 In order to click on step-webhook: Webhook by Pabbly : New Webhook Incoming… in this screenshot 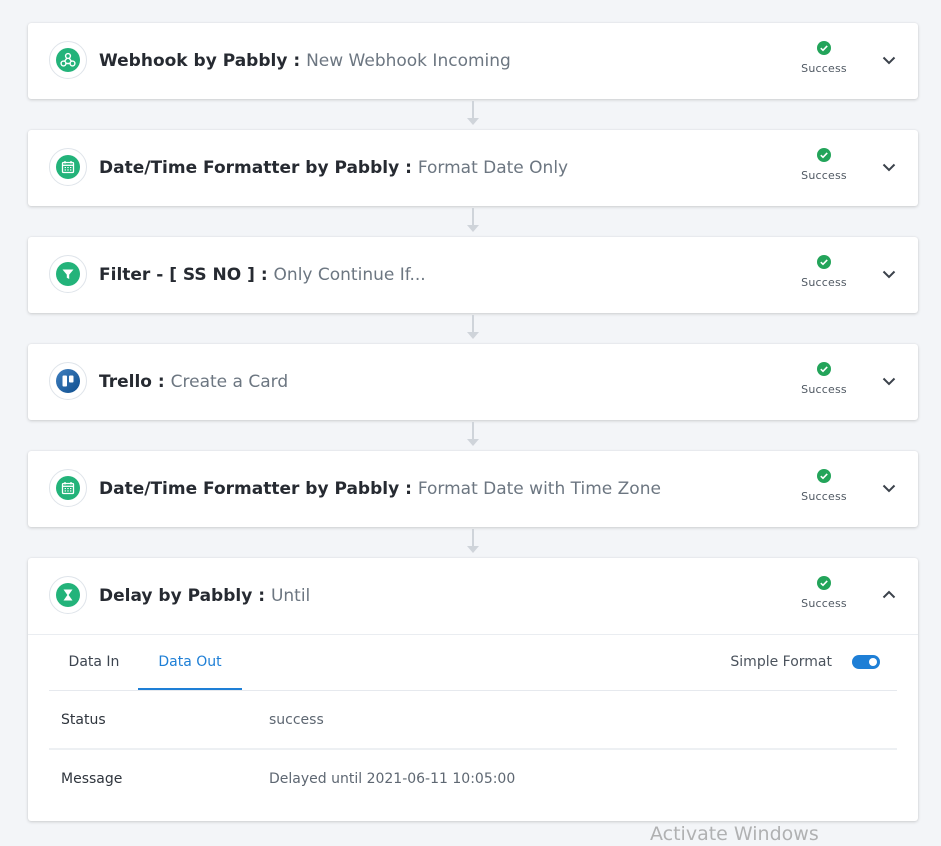, I will do `click(473, 61)`.